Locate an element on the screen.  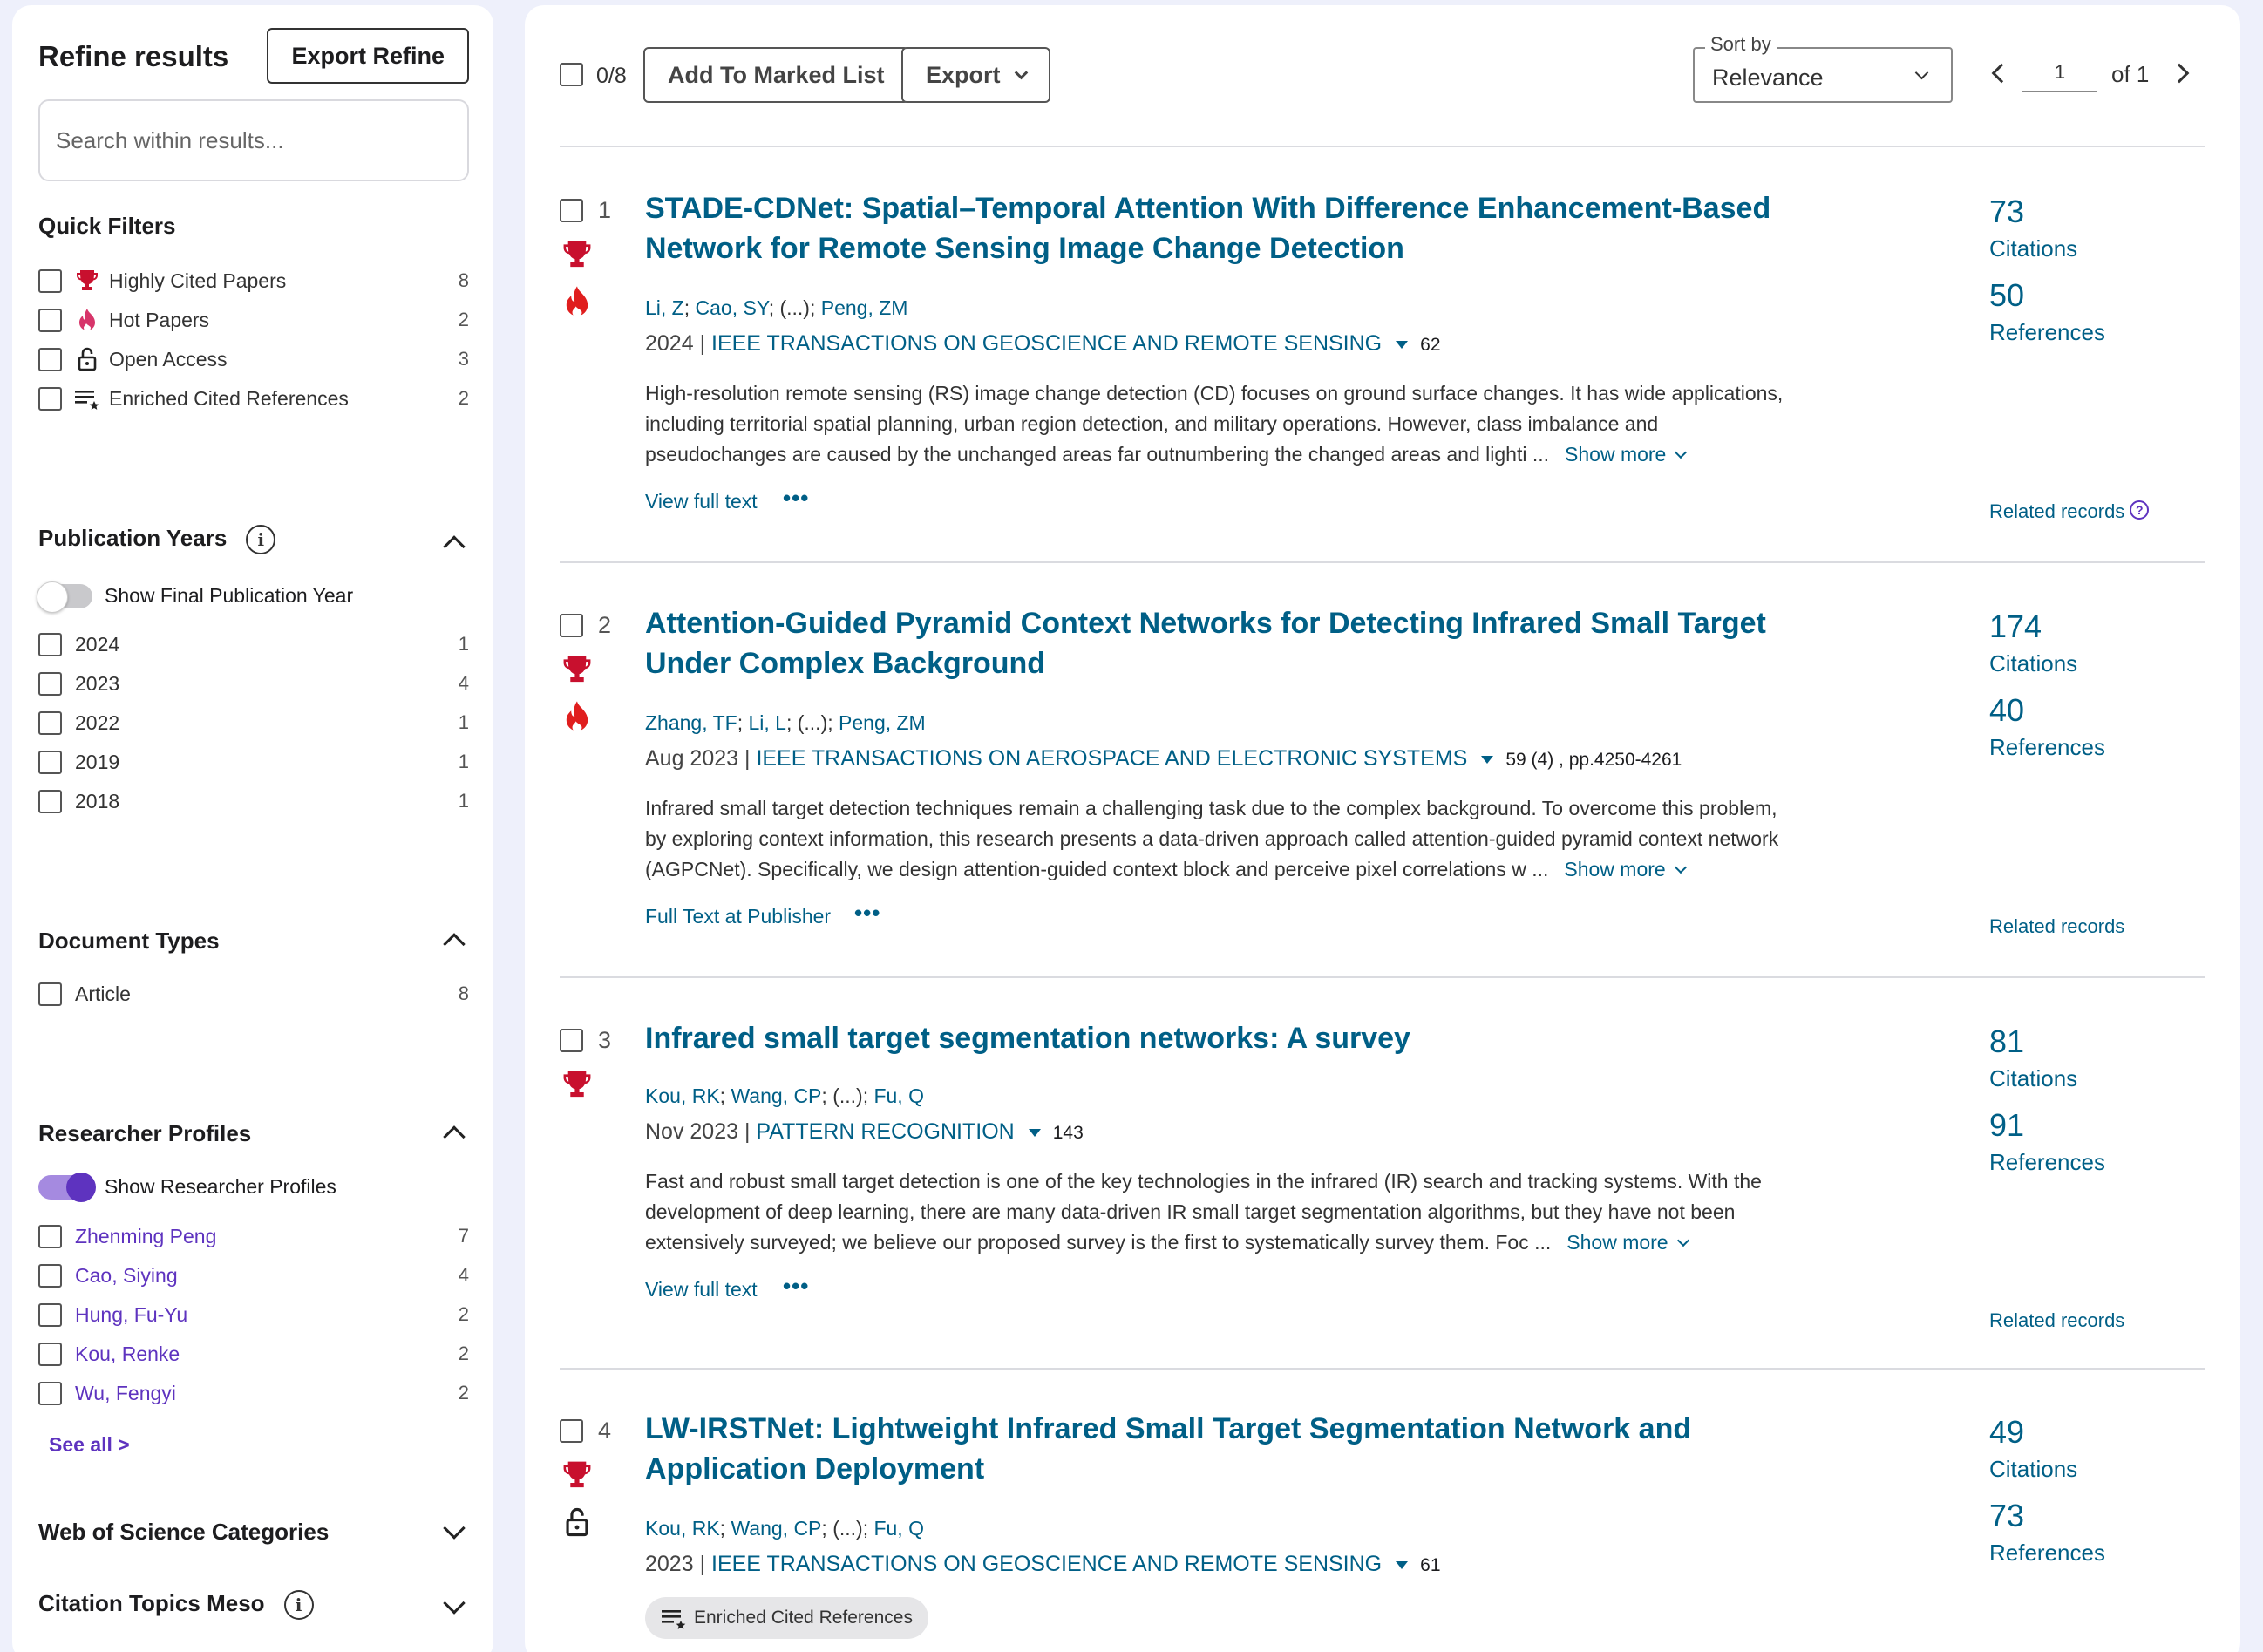
author-link: Li, L is located at coordinates (766, 722).